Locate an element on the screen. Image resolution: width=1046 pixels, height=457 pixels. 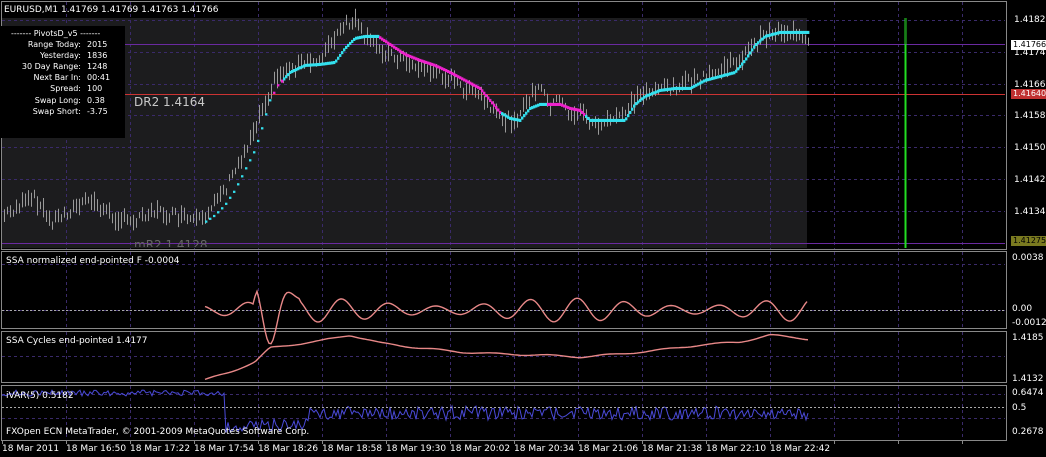
info-value: -3.75 is located at coordinates (97, 111).